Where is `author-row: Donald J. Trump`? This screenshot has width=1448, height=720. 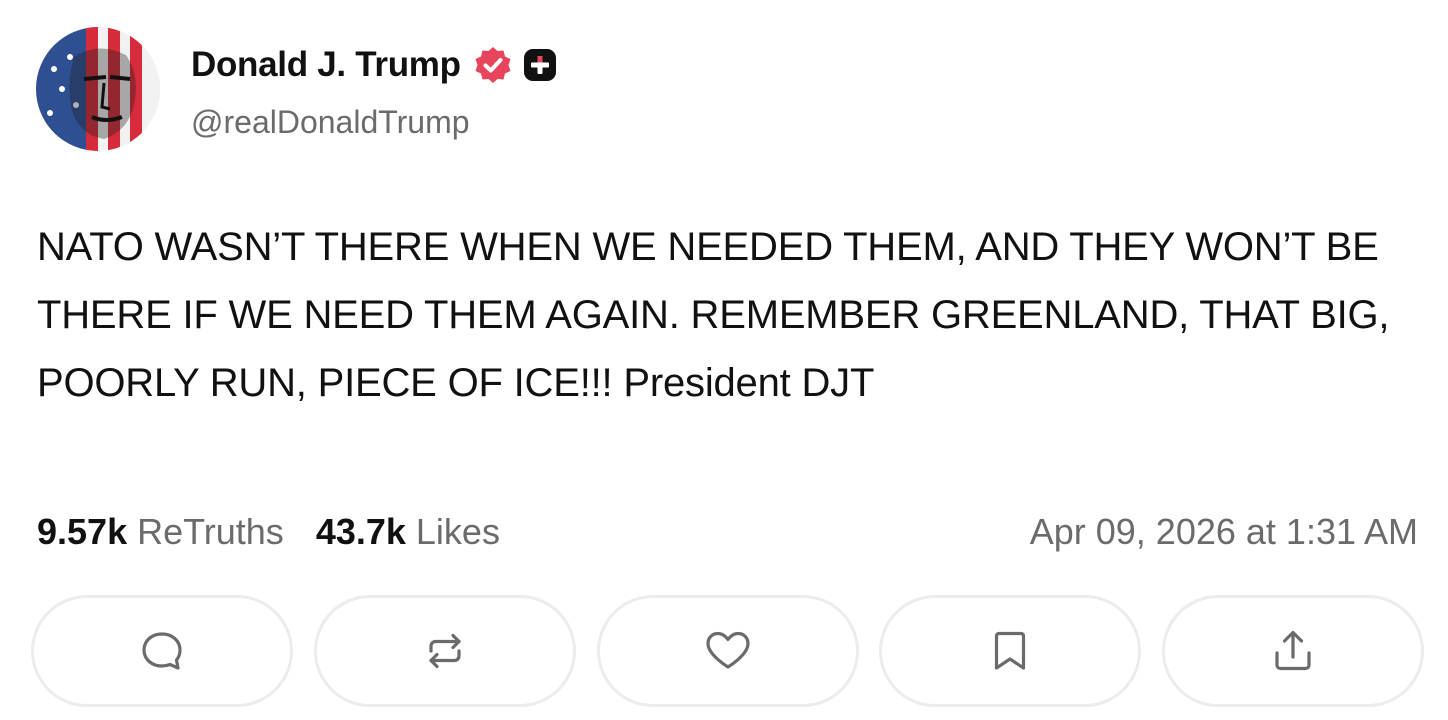 author-row: Donald J. Trump is located at coordinates (374, 65).